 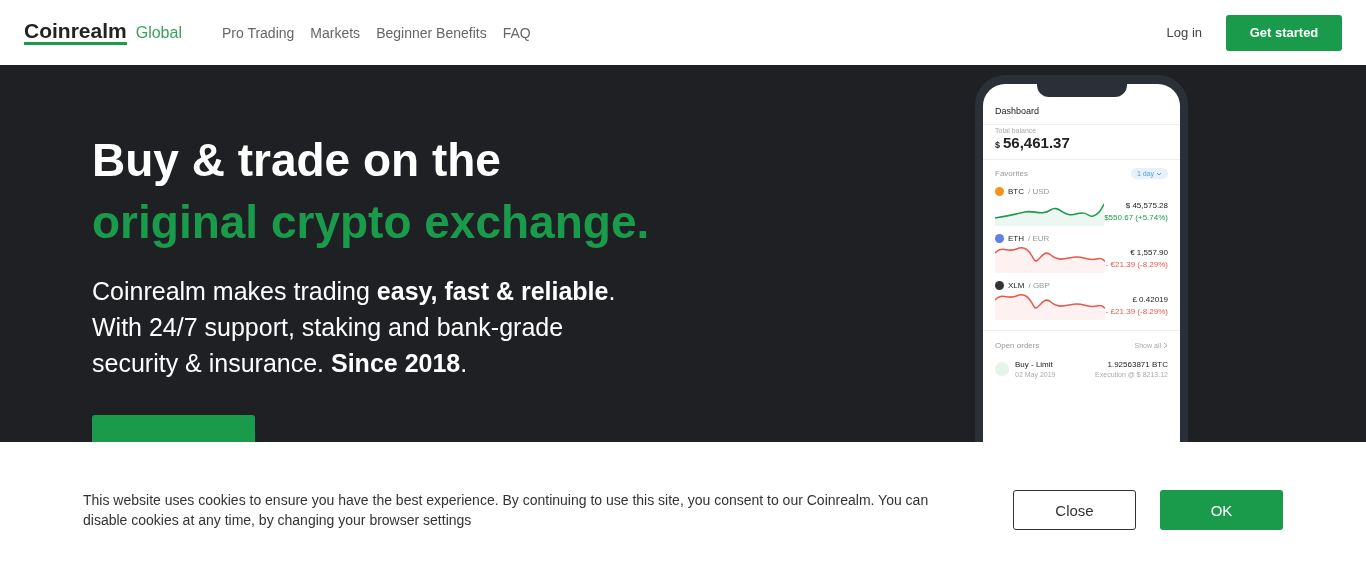 What do you see at coordinates (431, 32) in the screenshot?
I see `nav-link: Beginner Benefits` at bounding box center [431, 32].